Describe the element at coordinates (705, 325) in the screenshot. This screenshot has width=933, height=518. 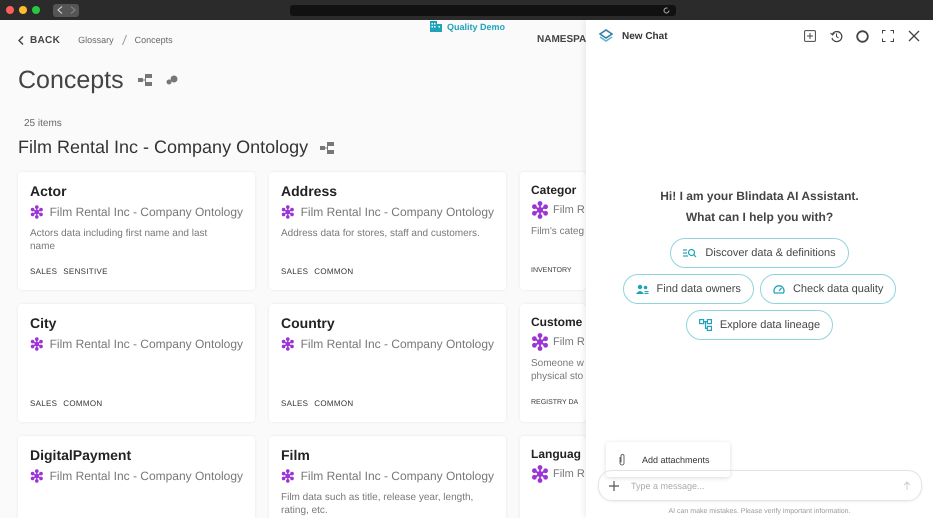
I see `lineage-icon` at that location.